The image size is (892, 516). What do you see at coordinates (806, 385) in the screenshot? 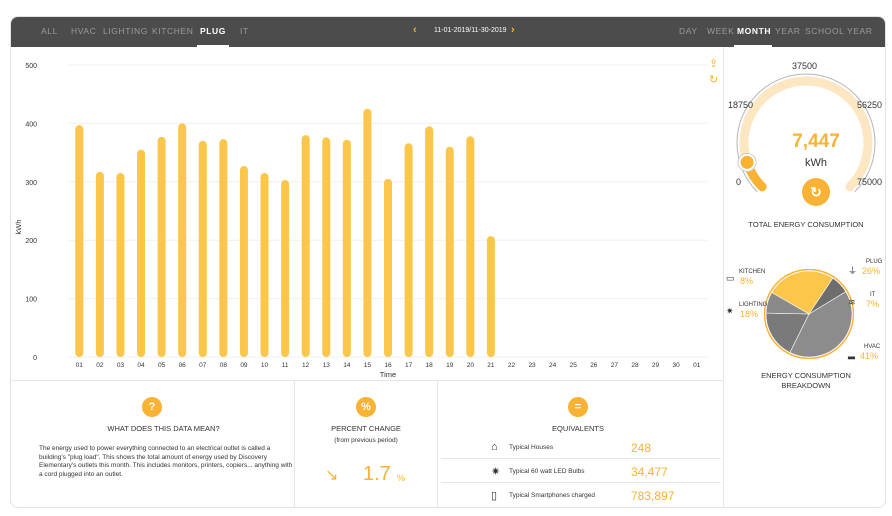
I see `breakdown-title-line2: BREAKDOWN` at bounding box center [806, 385].